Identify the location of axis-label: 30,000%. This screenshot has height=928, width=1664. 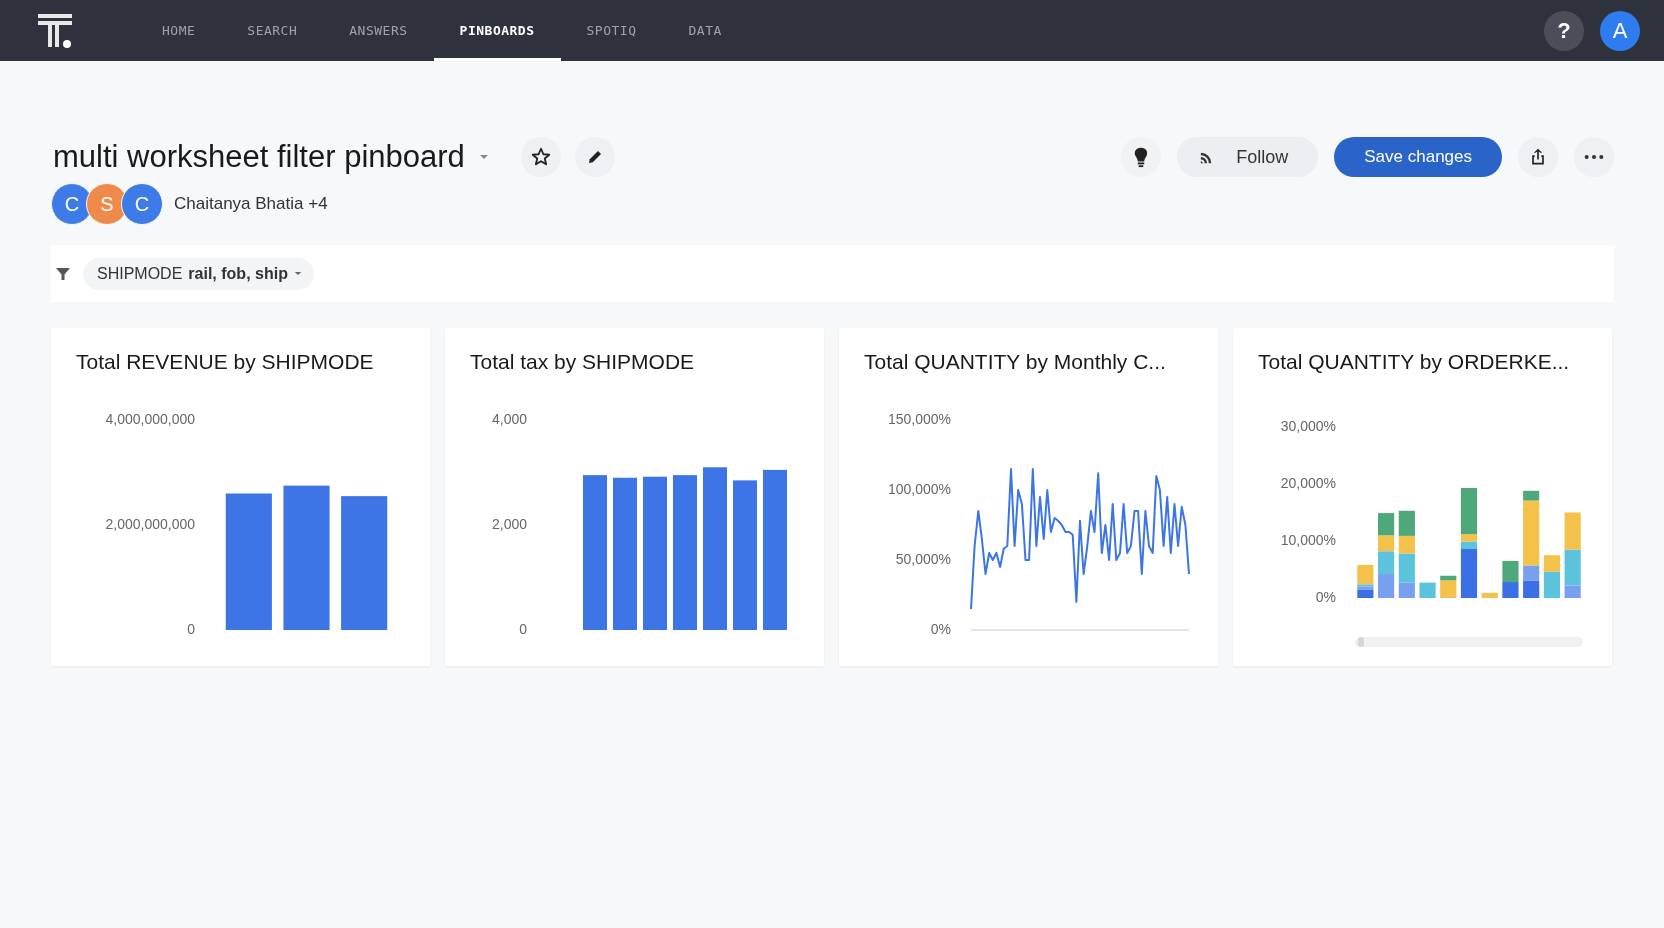
(1308, 426).